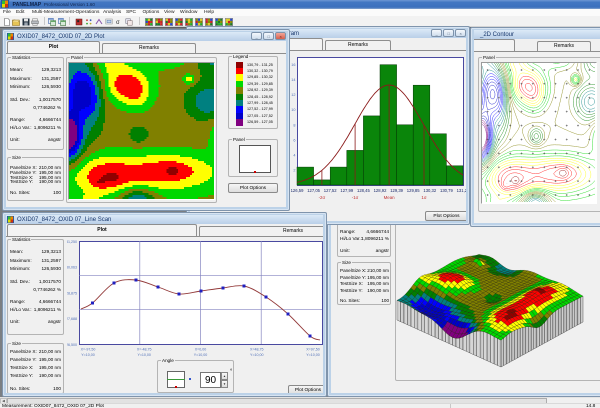 This screenshot has height=408, width=600. I want to click on svg-text: X=-97,50, so click(88, 350).